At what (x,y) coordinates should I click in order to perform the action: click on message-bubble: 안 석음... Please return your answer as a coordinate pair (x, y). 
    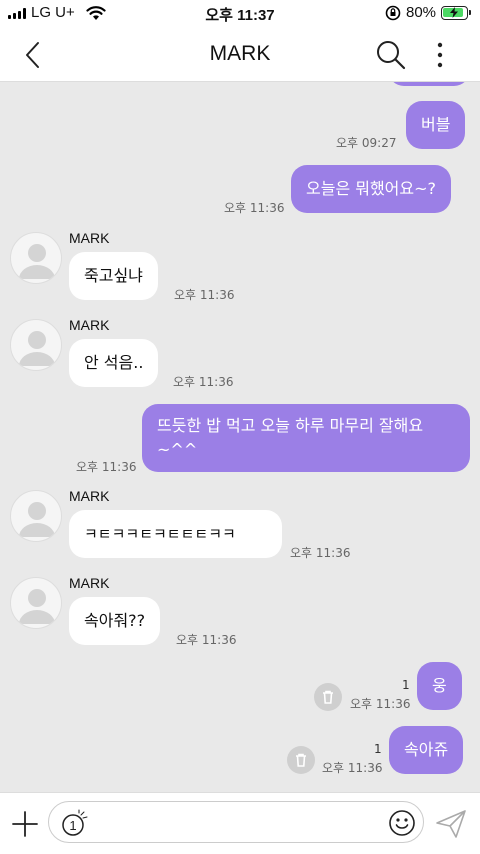
    Looking at the image, I should click on (114, 363).